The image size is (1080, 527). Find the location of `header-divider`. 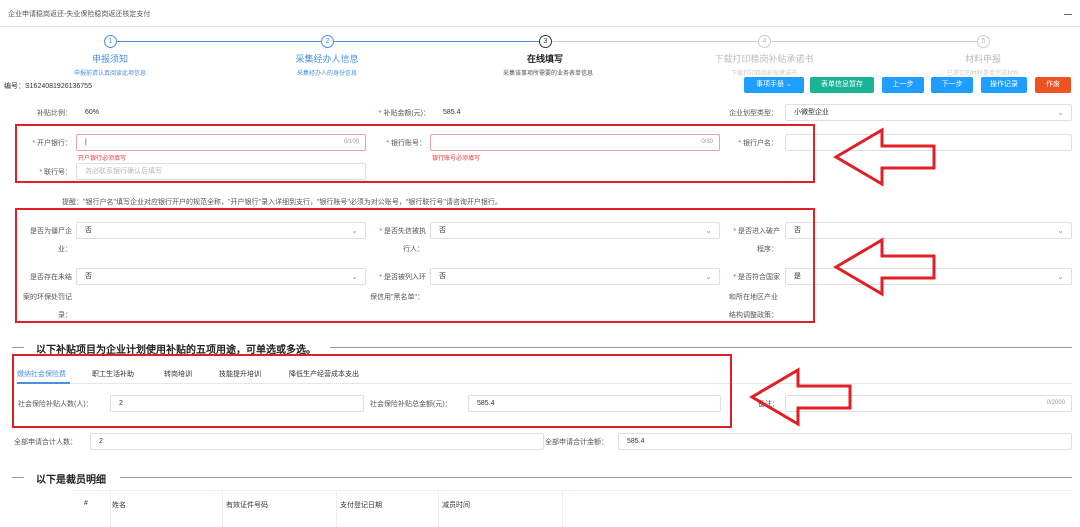

header-divider is located at coordinates (540, 26).